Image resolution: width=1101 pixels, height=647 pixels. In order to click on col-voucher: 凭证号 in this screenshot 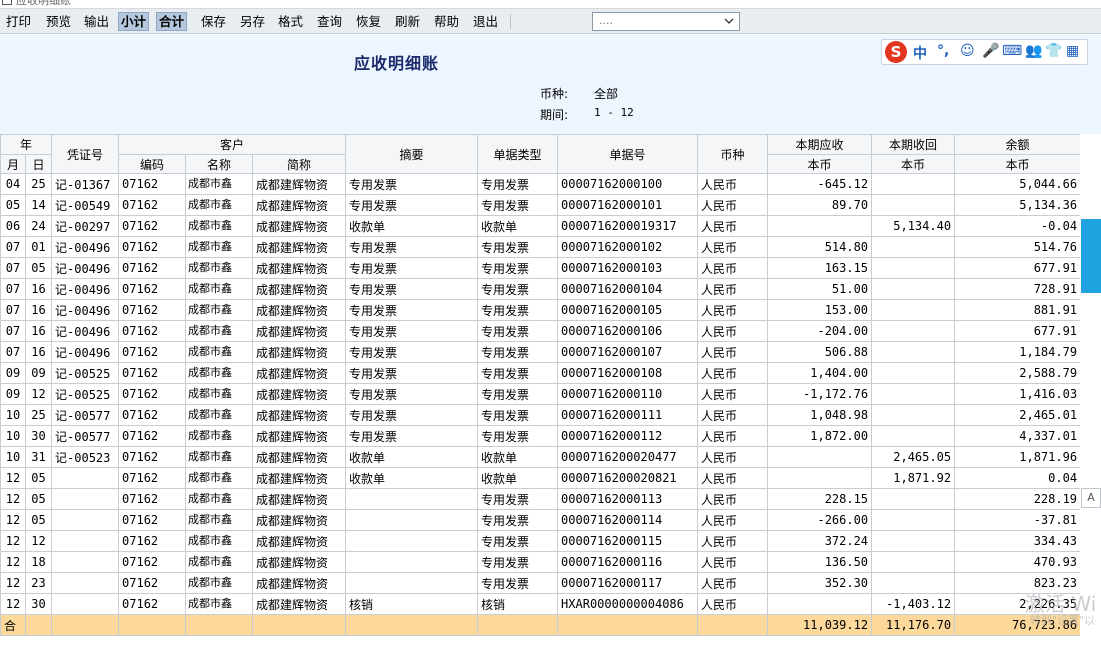, I will do `click(85, 154)`.